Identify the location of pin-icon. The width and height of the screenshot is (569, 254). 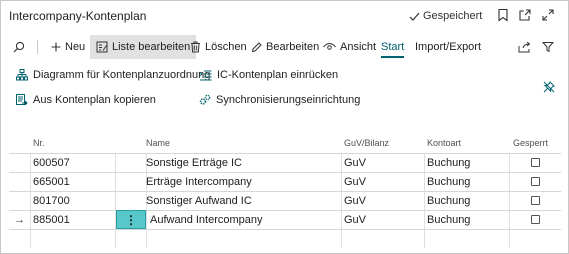
(549, 87).